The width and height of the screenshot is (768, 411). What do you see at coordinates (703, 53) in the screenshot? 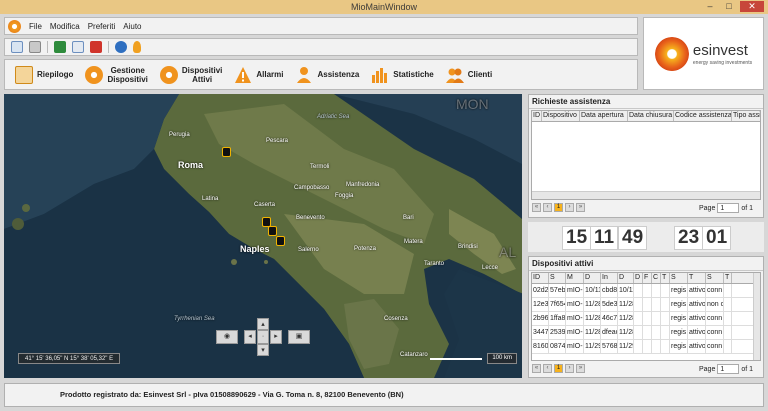
I see `brand-logo: esinvest energy saving investments` at bounding box center [703, 53].